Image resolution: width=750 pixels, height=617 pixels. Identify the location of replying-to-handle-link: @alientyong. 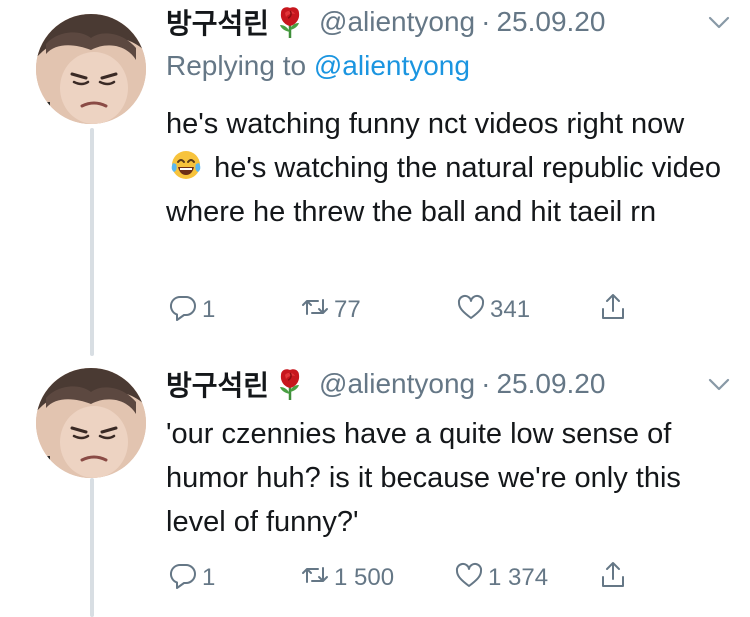
(392, 65).